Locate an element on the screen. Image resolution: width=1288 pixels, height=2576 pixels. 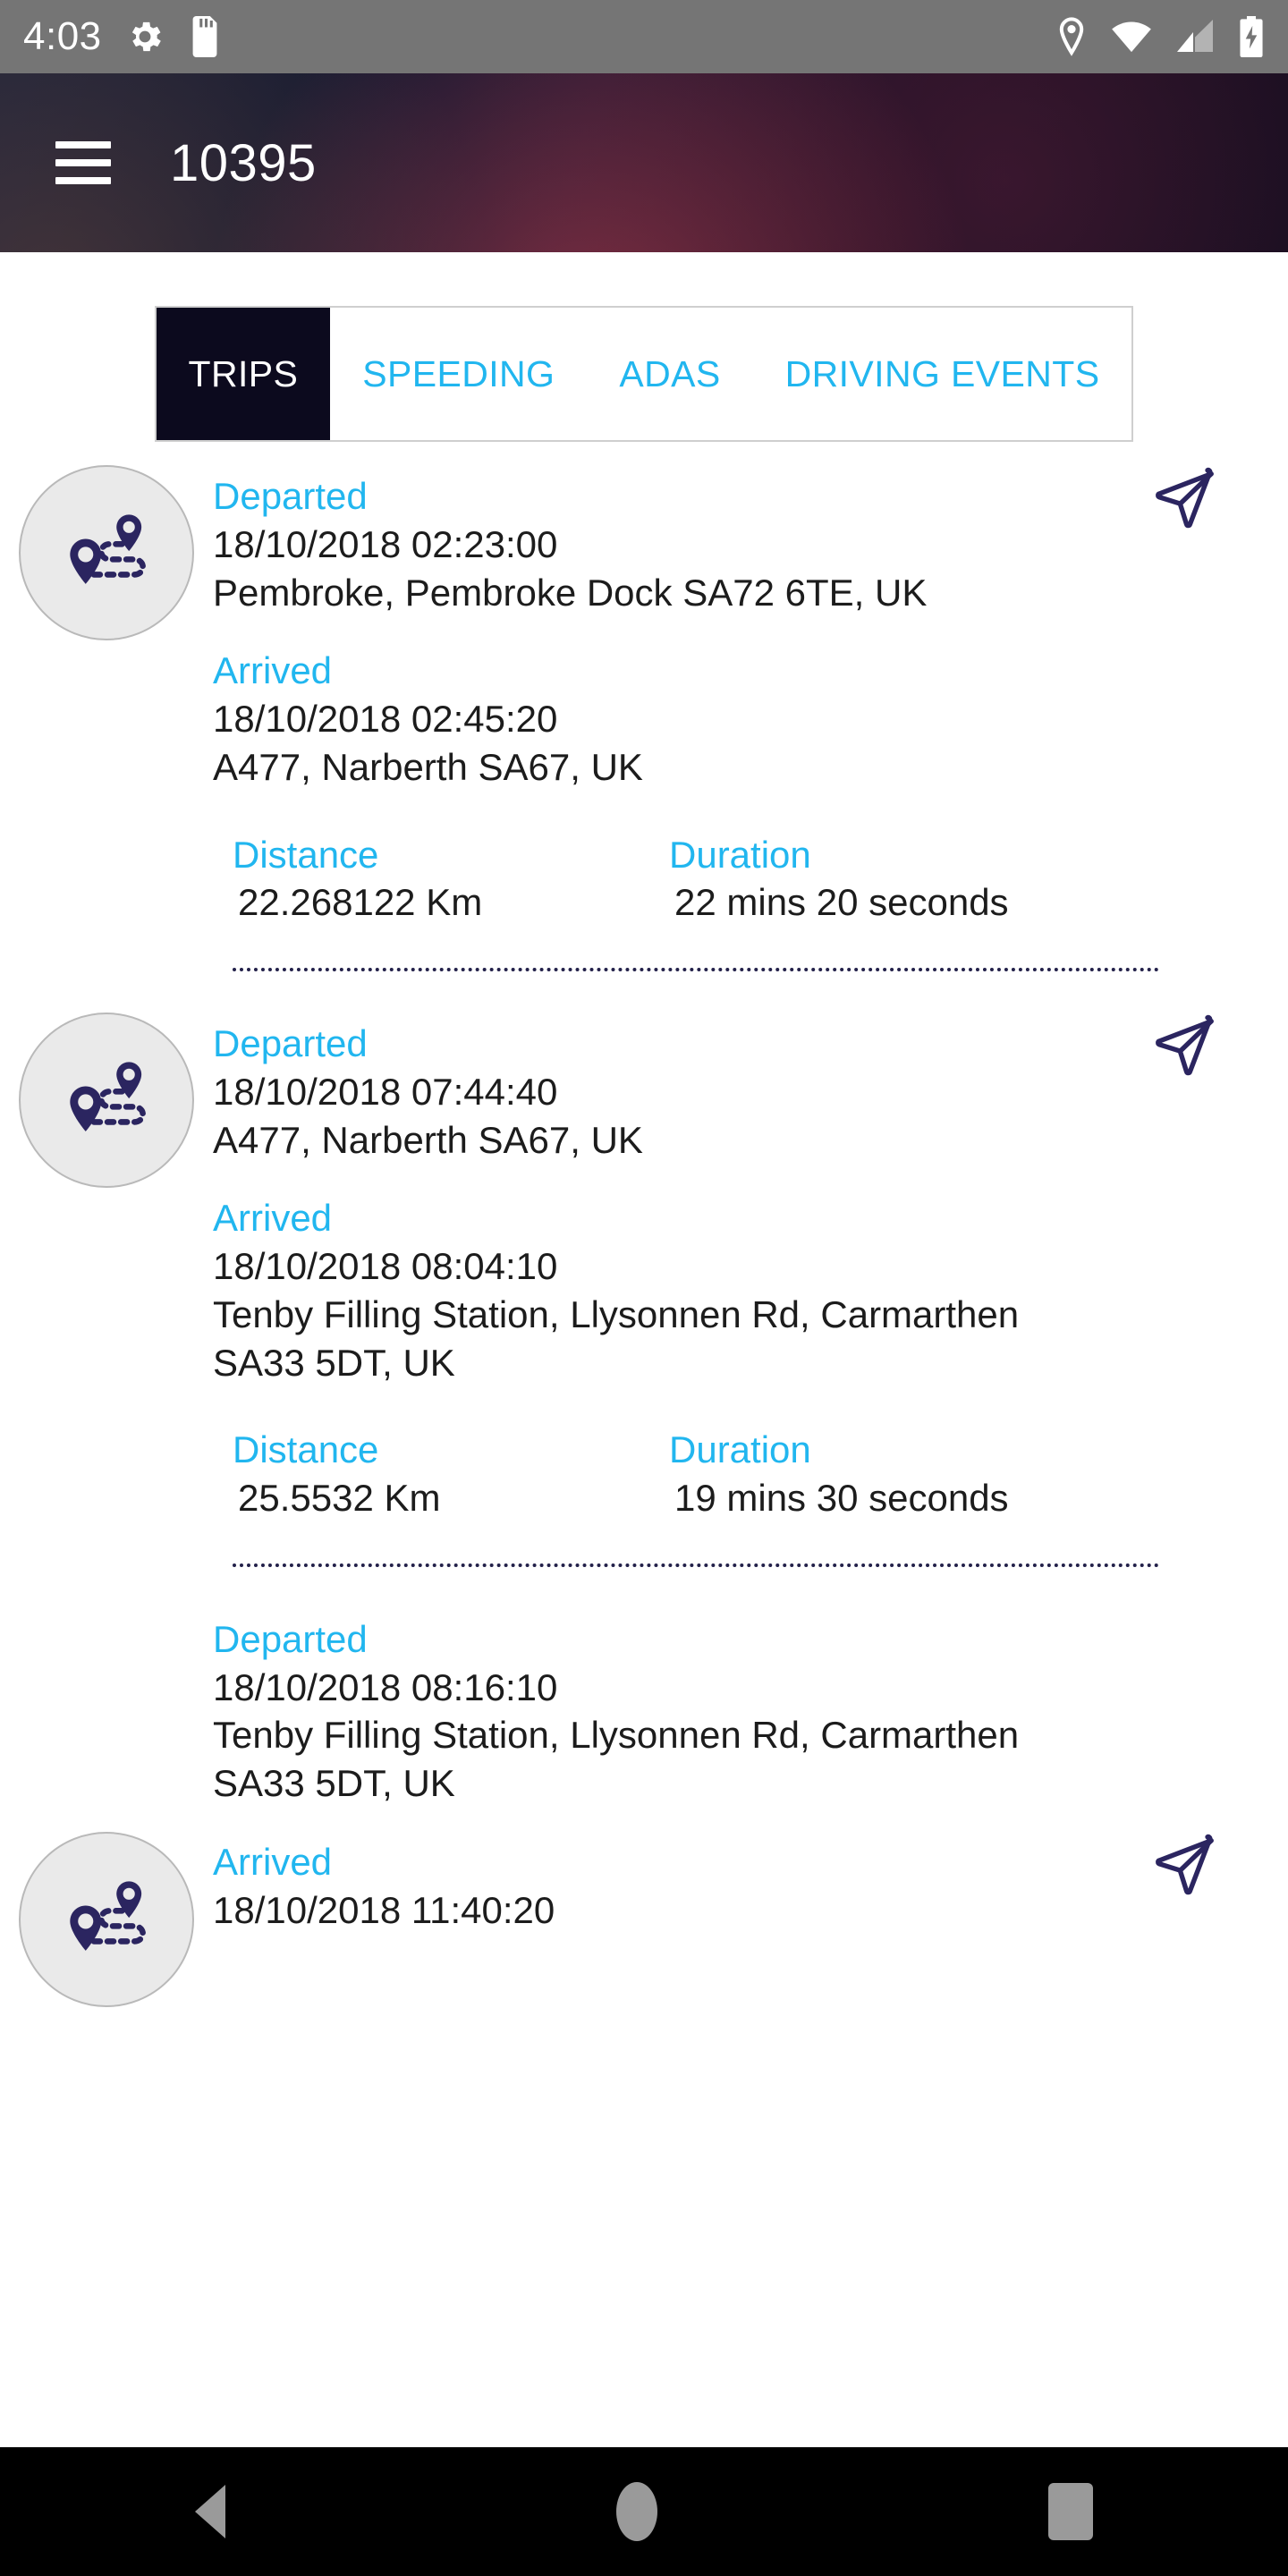
tab-trips: TRIPS is located at coordinates (243, 374).